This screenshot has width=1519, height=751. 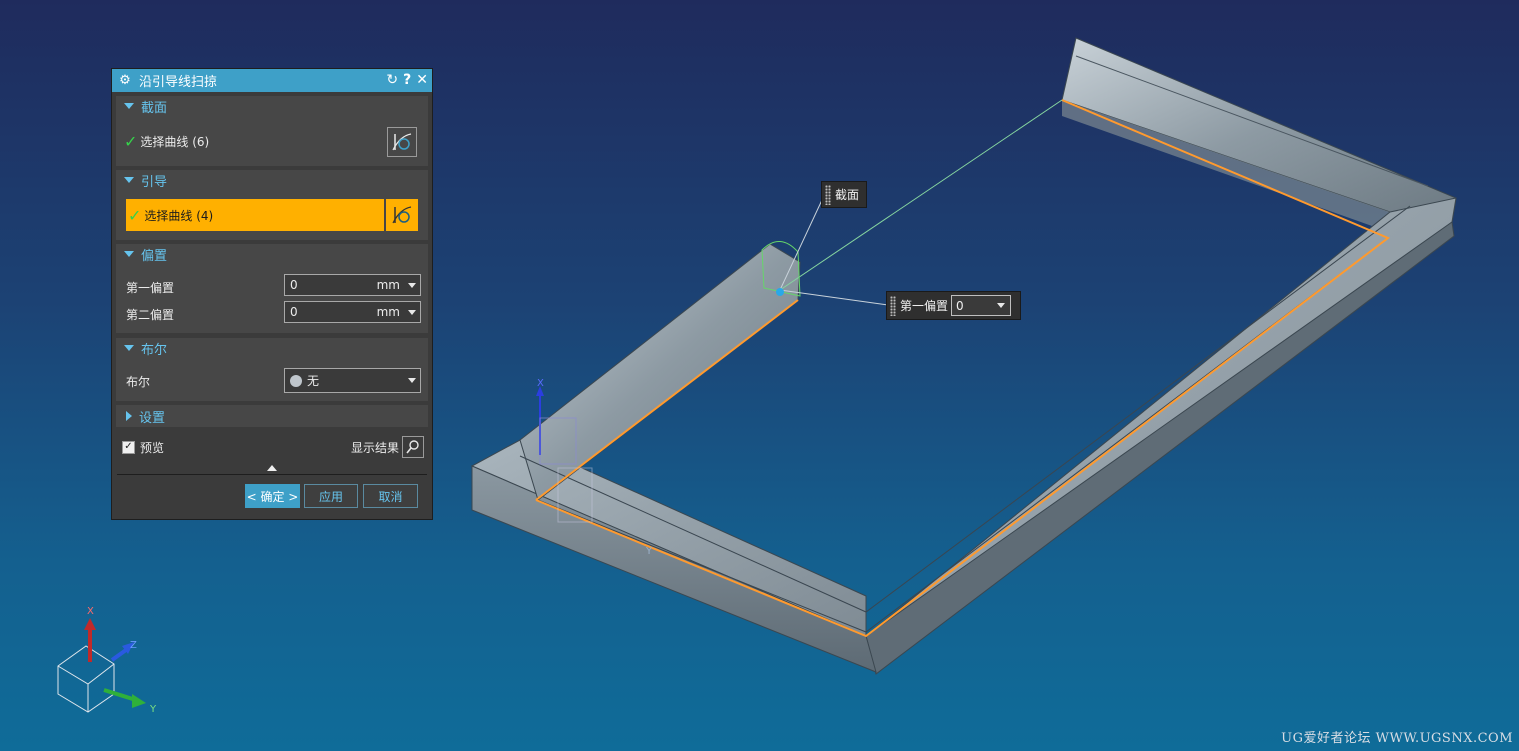 What do you see at coordinates (125, 80) in the screenshot?
I see `gear-icon: ⚙` at bounding box center [125, 80].